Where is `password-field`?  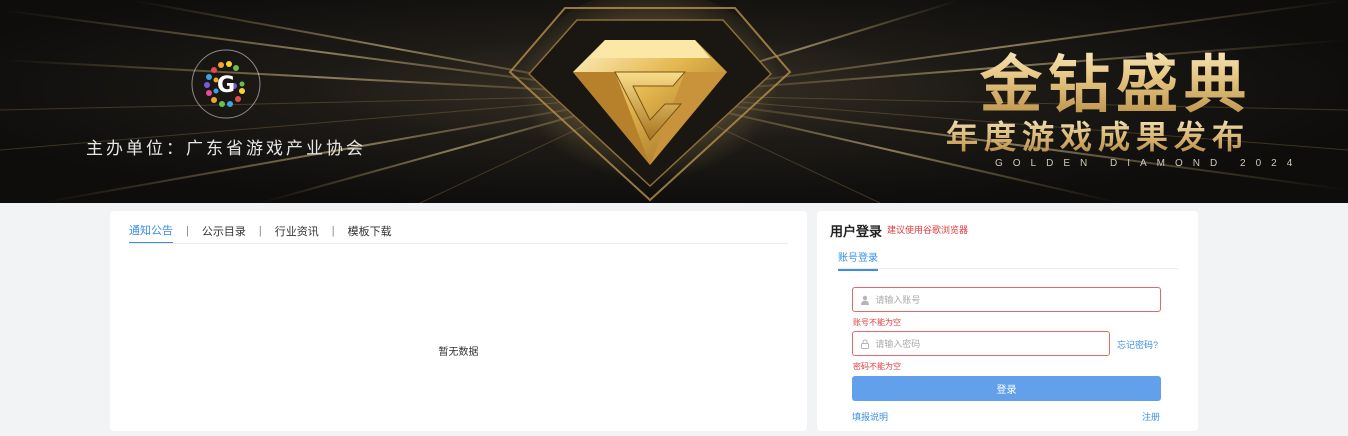
password-field is located at coordinates (981, 343).